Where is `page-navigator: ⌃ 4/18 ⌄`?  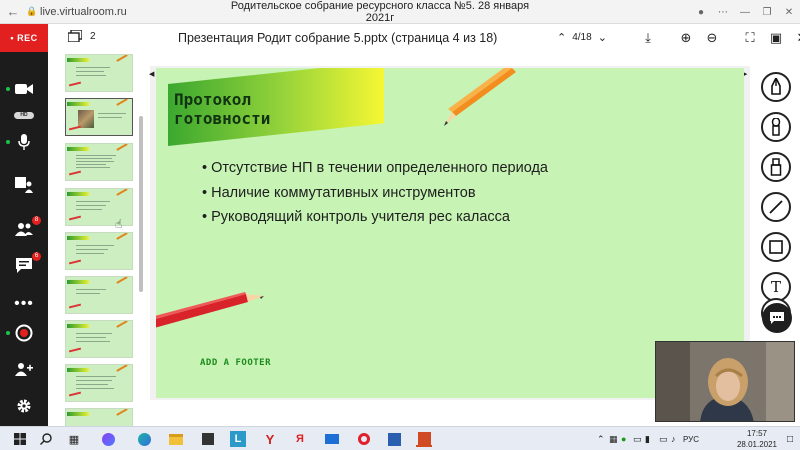 page-navigator: ⌃ 4/18 ⌄ is located at coordinates (582, 37).